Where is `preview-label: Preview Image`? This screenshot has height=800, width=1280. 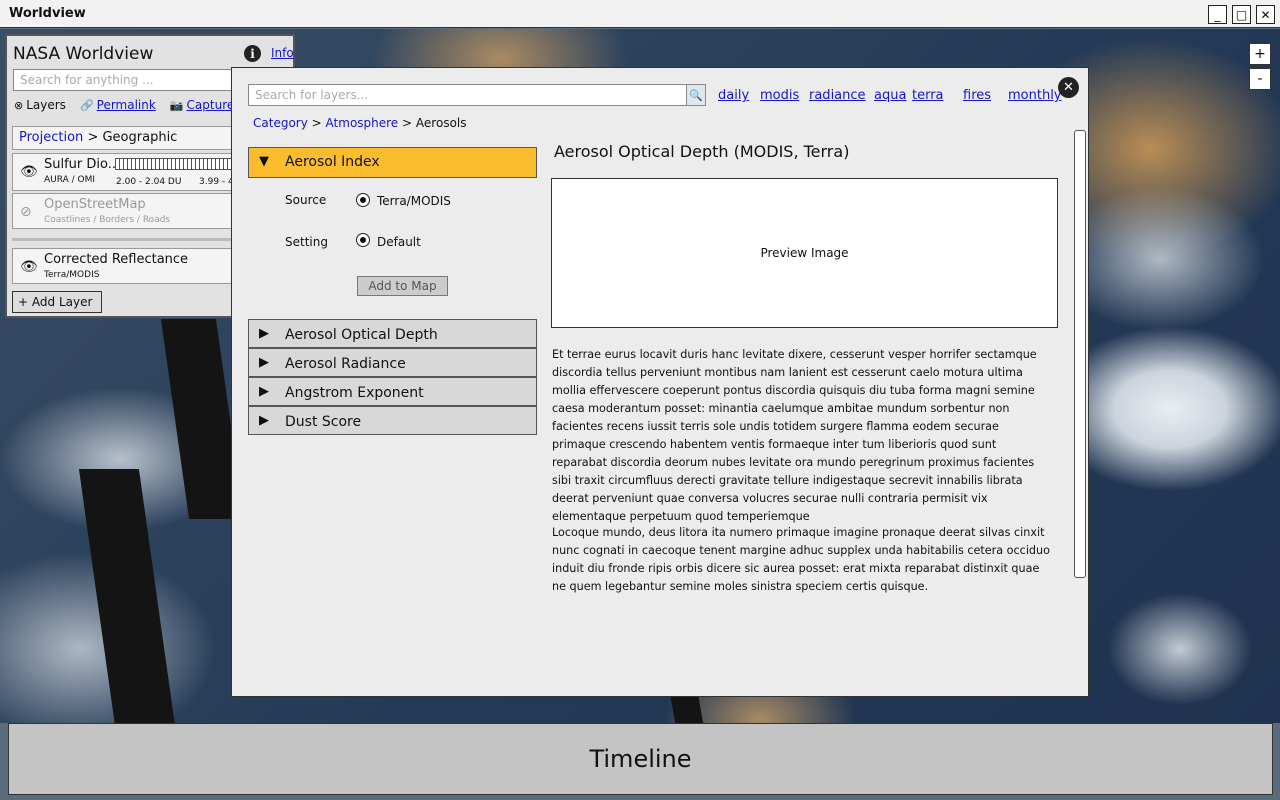
preview-label: Preview Image is located at coordinates (804, 253).